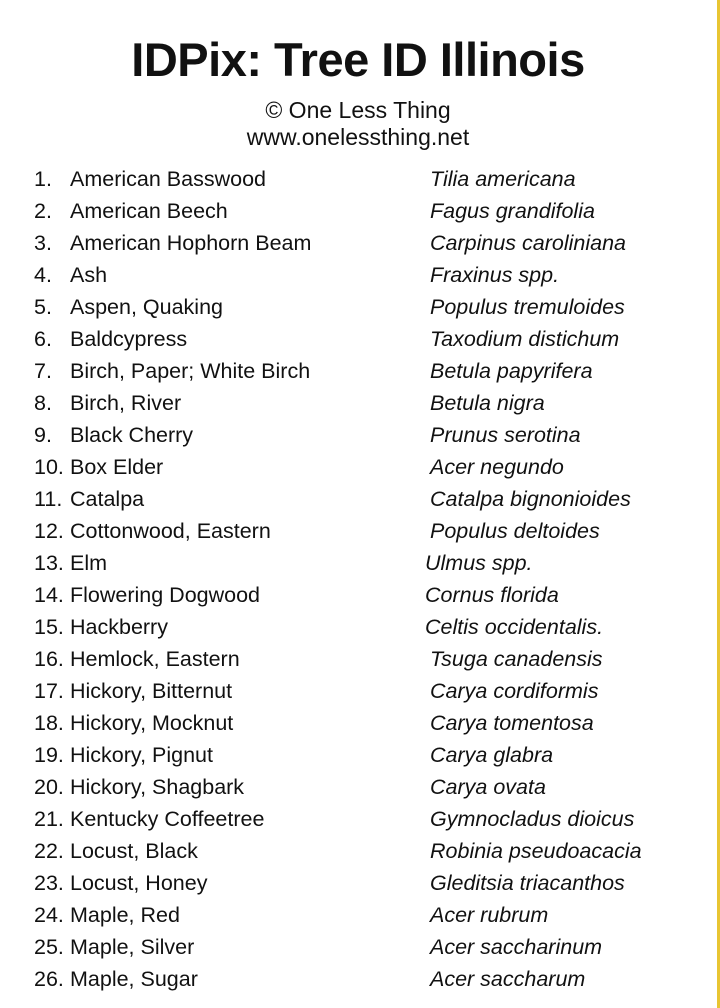  What do you see at coordinates (129, 339) in the screenshot?
I see `common-name: Baldcypress` at bounding box center [129, 339].